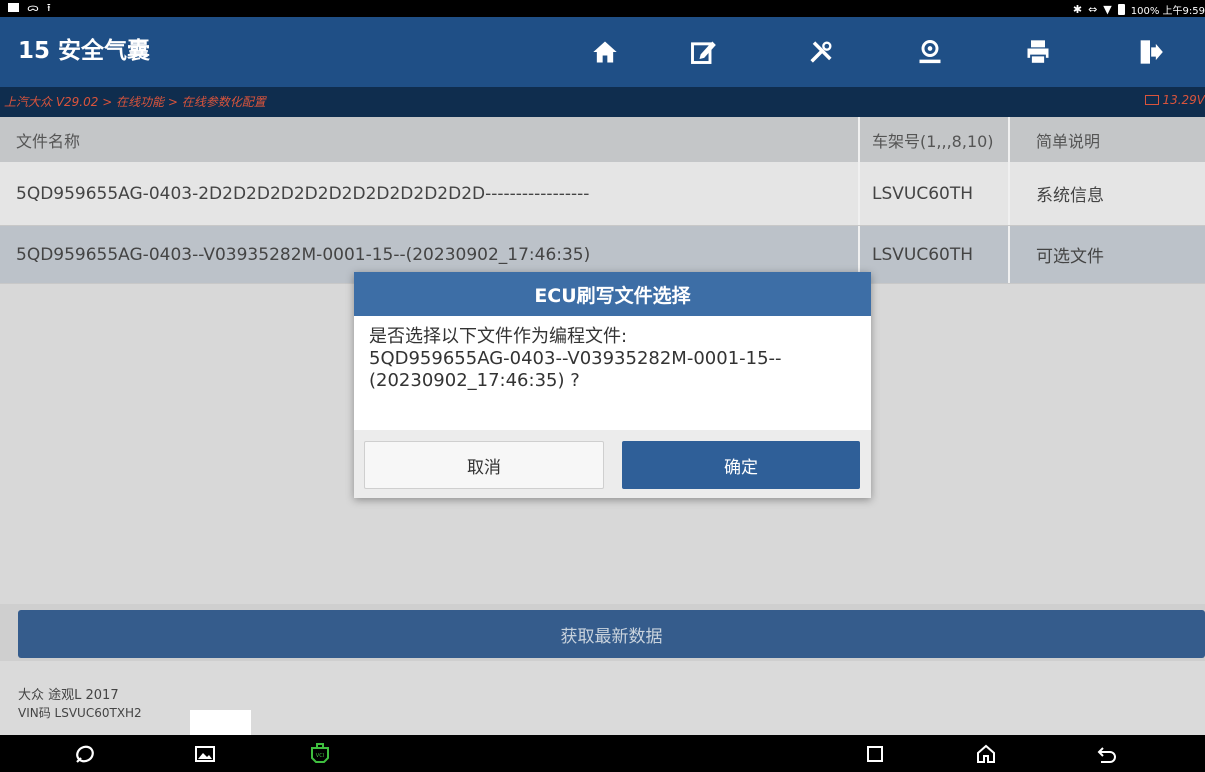 Image resolution: width=1205 pixels, height=772 pixels. Describe the element at coordinates (84, 51) in the screenshot. I see `page-title: 15 安全气囊` at that location.